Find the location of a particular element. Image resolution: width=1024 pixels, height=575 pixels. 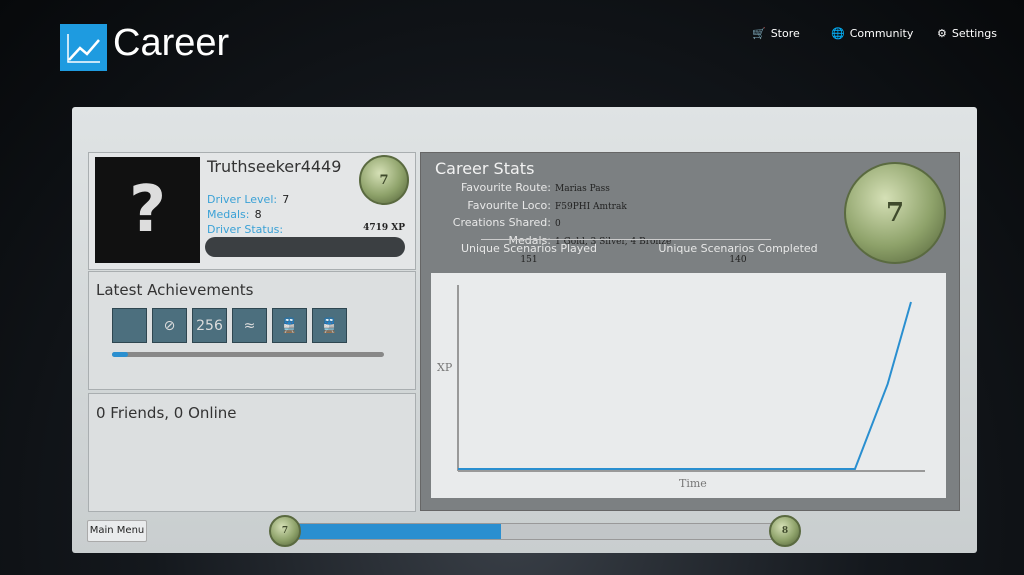

xp-value: 4719 XP is located at coordinates (384, 228).